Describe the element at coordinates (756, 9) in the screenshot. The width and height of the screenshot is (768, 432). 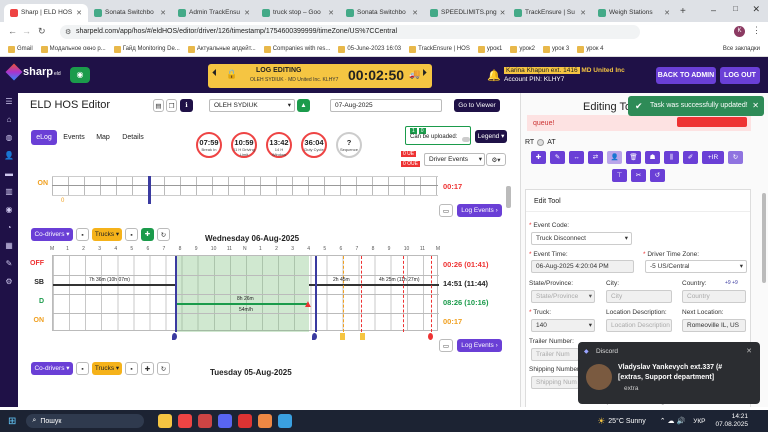
I see `close-window-icon: ✕` at that location.